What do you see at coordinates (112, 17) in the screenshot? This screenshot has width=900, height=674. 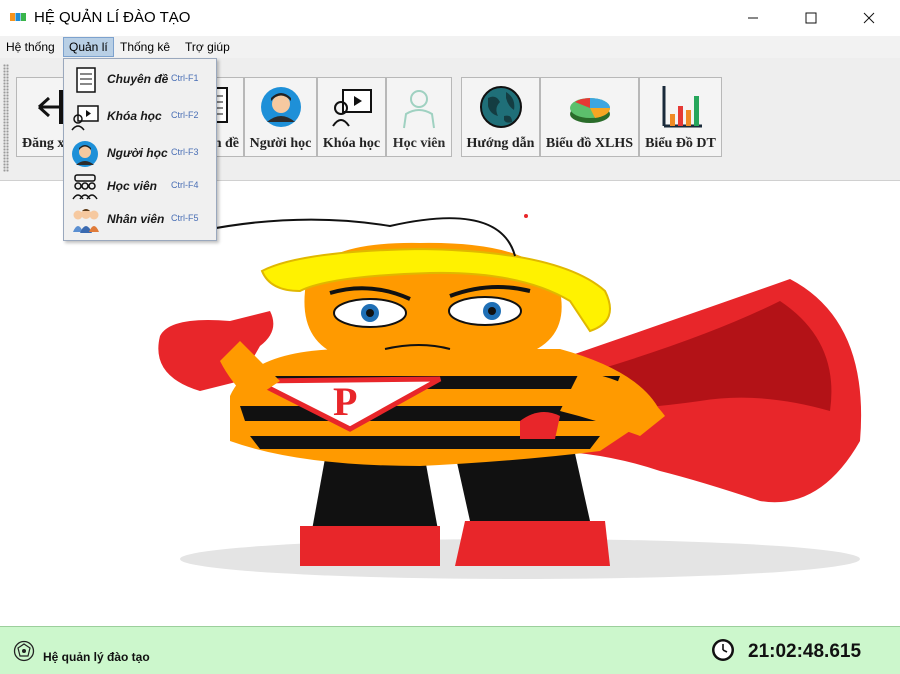 I see `window-title: HỆ QUẢN LÍ ĐÀO TẠO` at bounding box center [112, 17].